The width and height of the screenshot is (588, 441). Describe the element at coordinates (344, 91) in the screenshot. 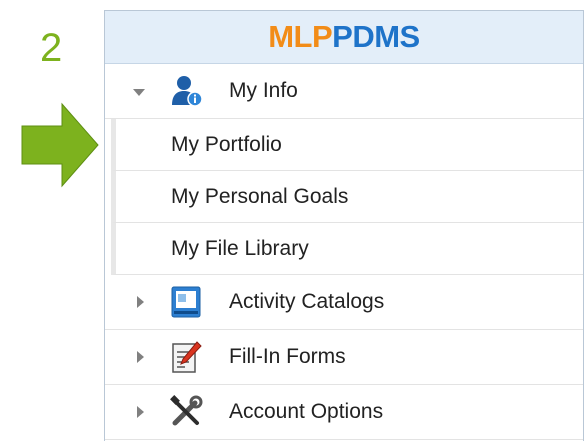

I see `menu-group-my-info: My Info` at that location.